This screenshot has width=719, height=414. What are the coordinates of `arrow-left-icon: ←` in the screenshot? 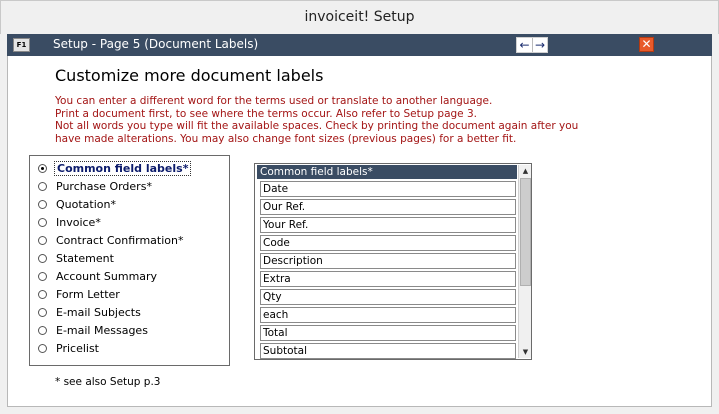 It's located at (524, 45).